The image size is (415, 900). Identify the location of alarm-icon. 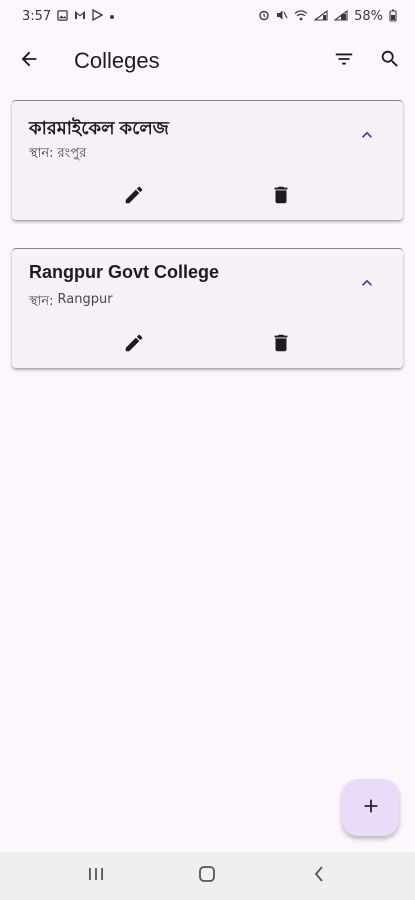
(264, 16).